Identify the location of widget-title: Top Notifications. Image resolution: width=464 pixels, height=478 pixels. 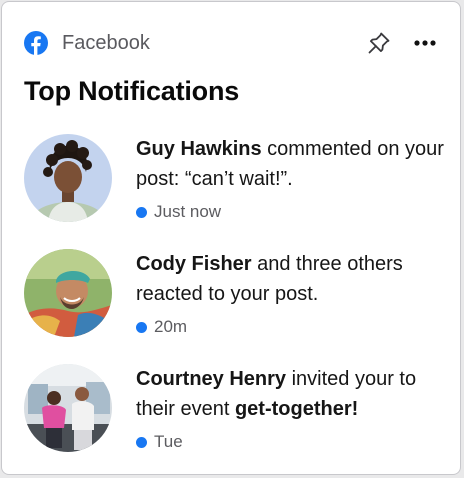
(132, 91).